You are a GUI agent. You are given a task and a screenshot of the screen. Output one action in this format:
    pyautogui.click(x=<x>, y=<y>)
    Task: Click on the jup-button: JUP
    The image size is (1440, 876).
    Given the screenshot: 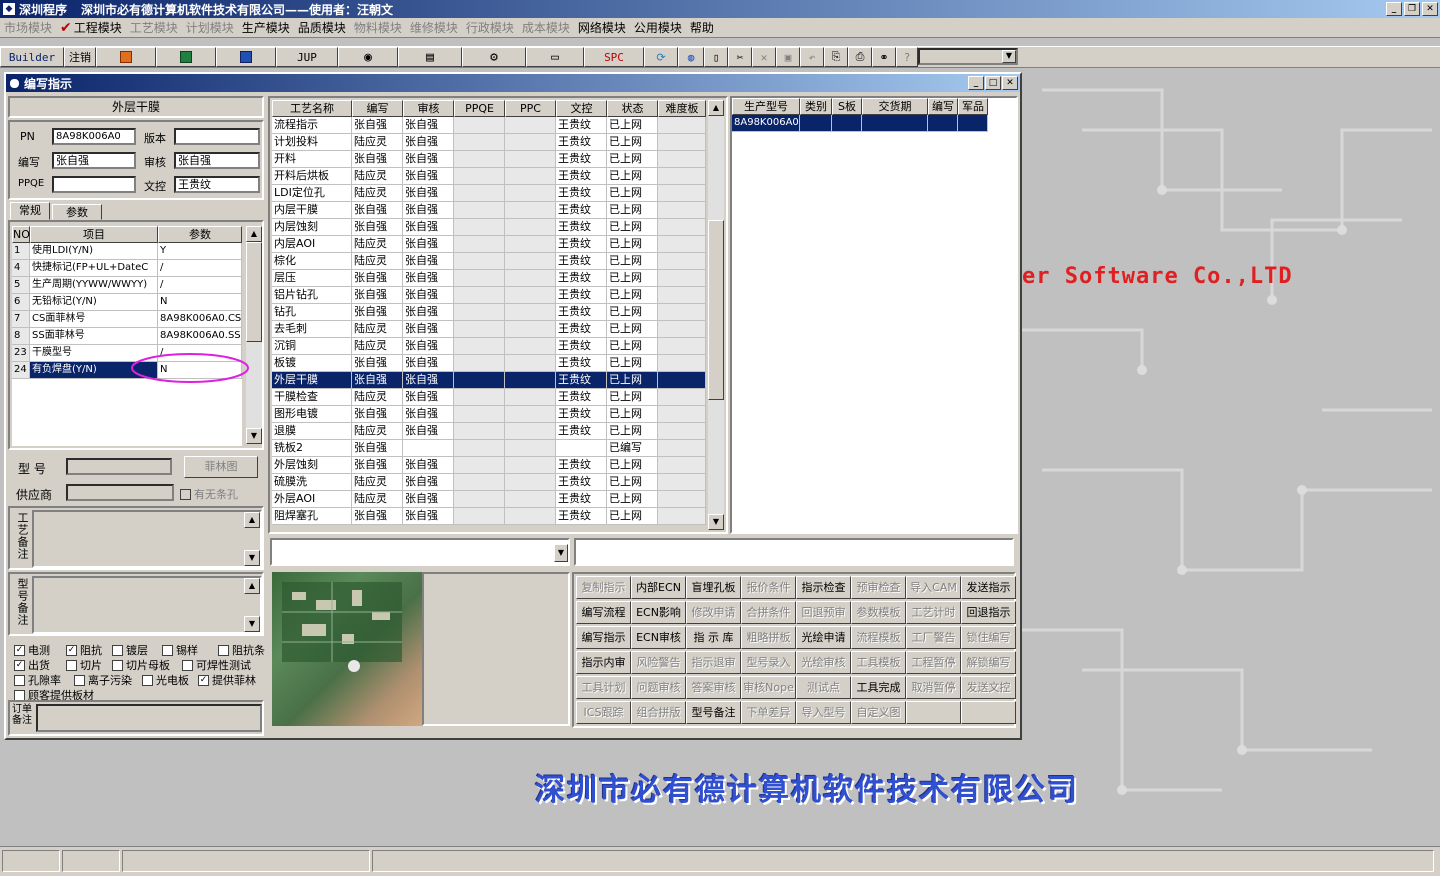 What is the action you would take?
    pyautogui.click(x=307, y=57)
    